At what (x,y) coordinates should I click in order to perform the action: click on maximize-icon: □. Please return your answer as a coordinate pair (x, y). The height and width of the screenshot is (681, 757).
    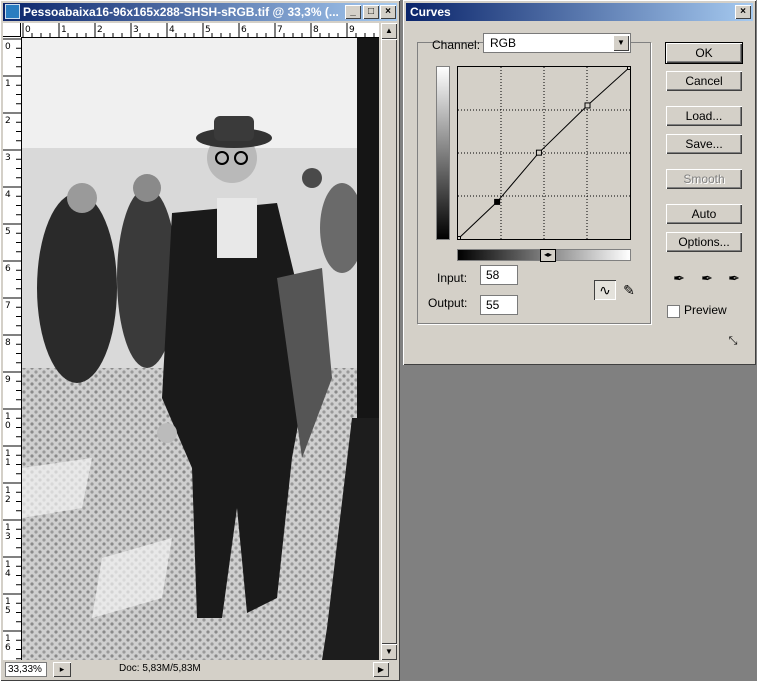
    Looking at the image, I should click on (371, 12).